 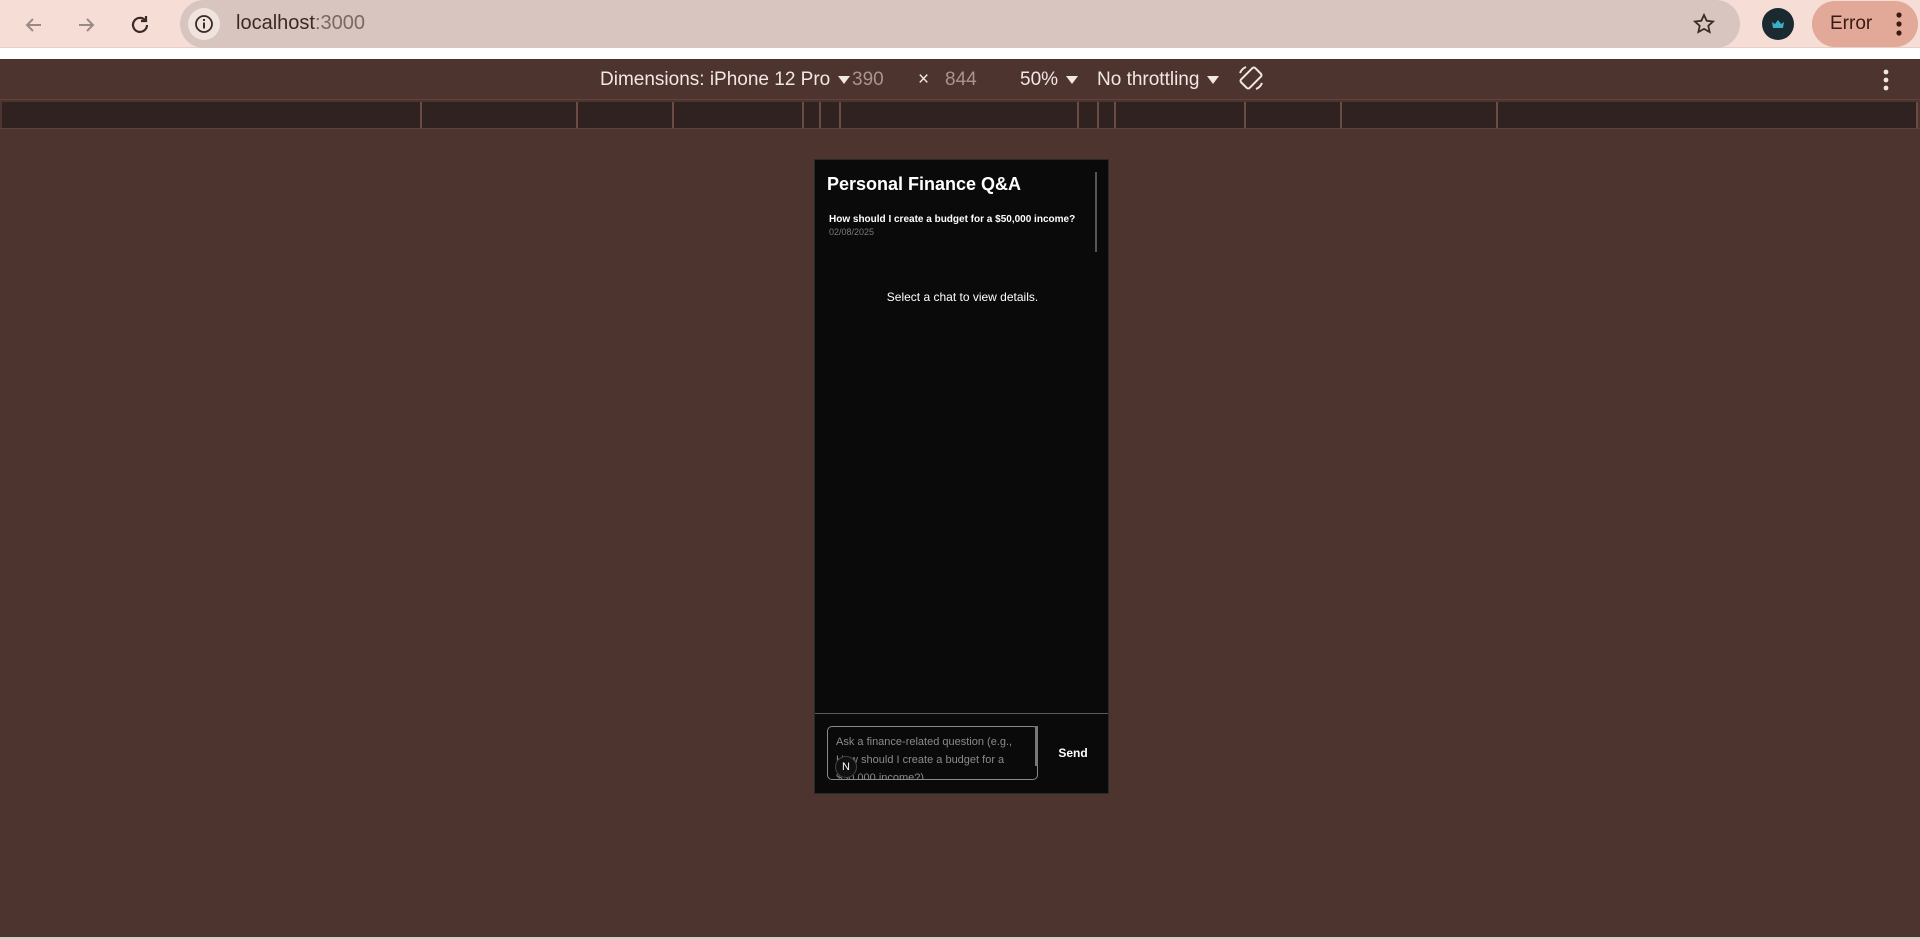 I want to click on more-vert-icon, so click(x=1899, y=24).